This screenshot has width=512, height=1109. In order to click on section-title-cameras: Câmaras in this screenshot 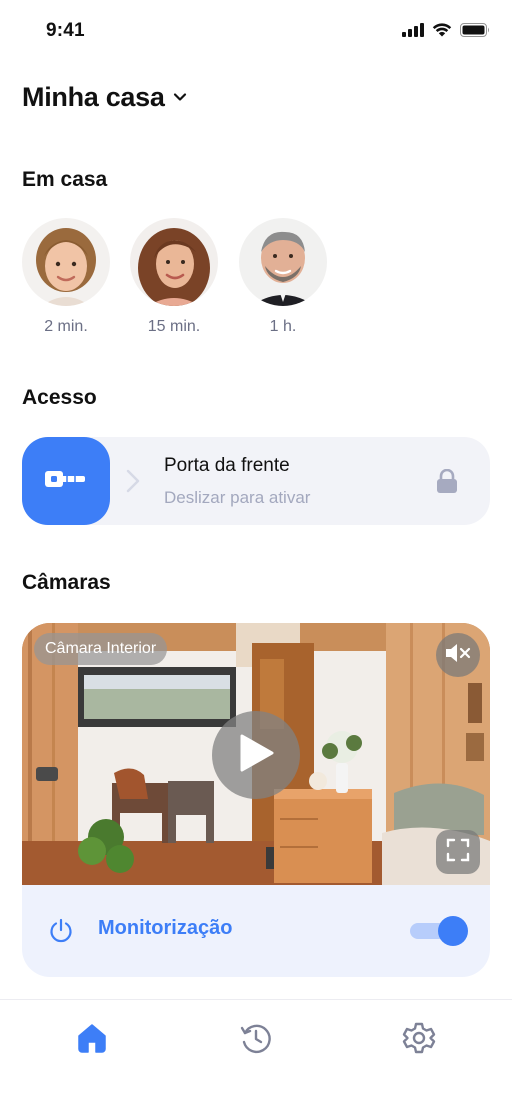, I will do `click(66, 582)`.